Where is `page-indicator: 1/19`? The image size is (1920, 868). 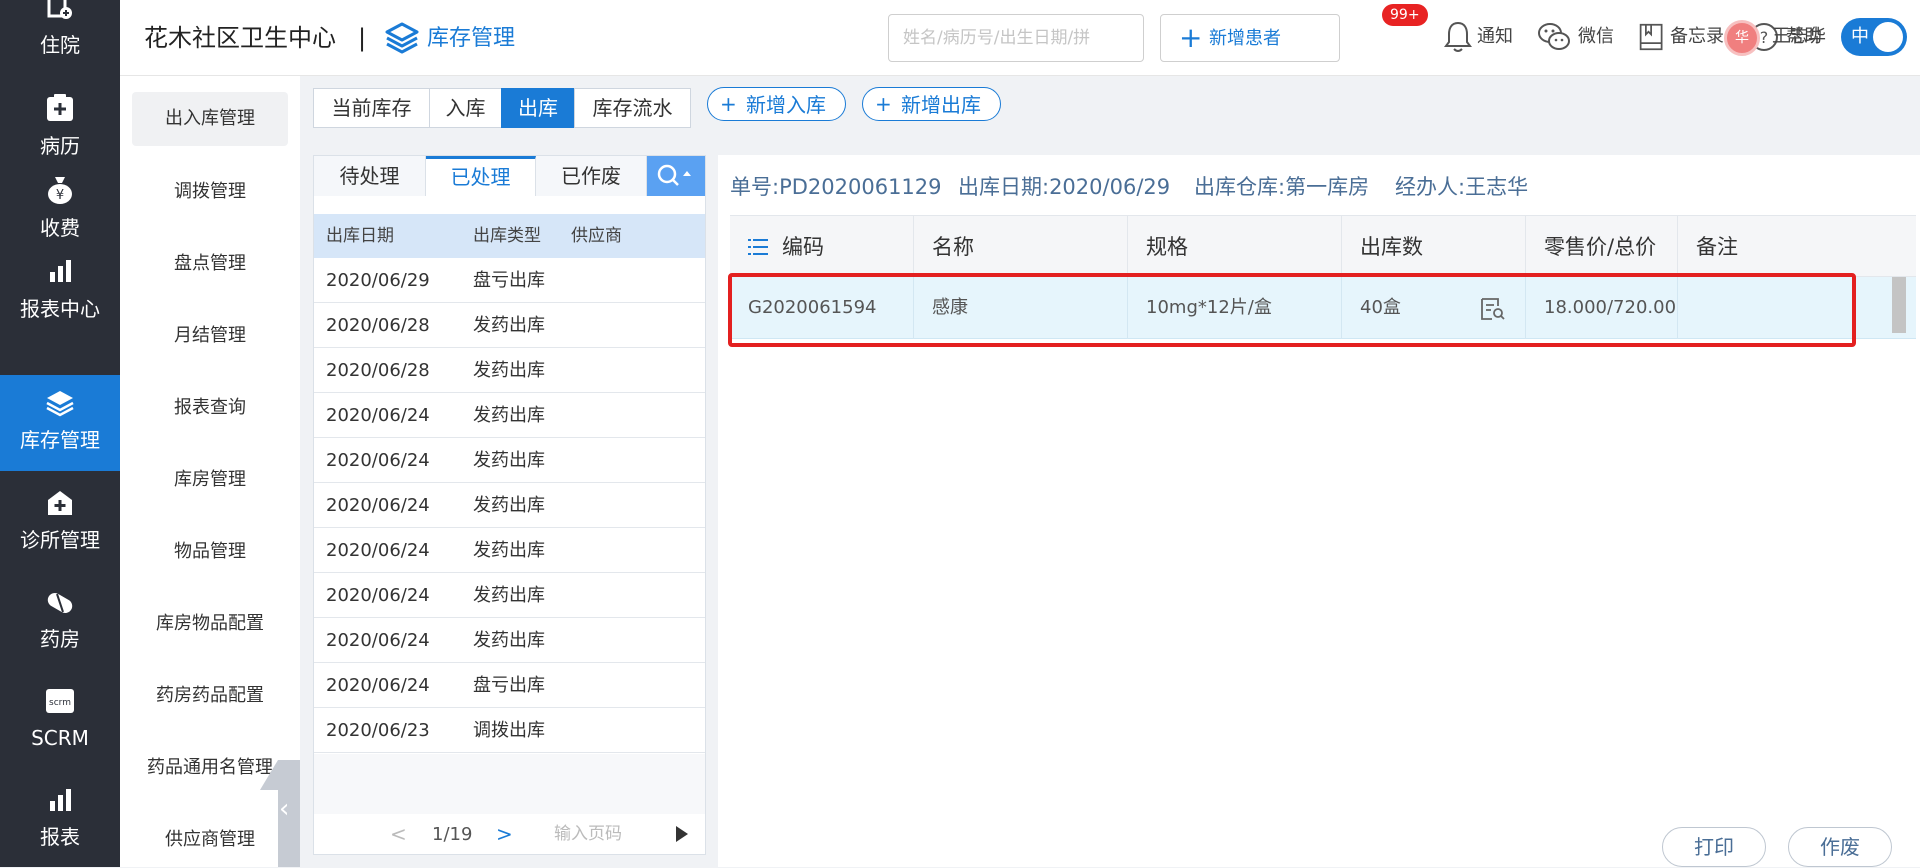 page-indicator: 1/19 is located at coordinates (452, 834).